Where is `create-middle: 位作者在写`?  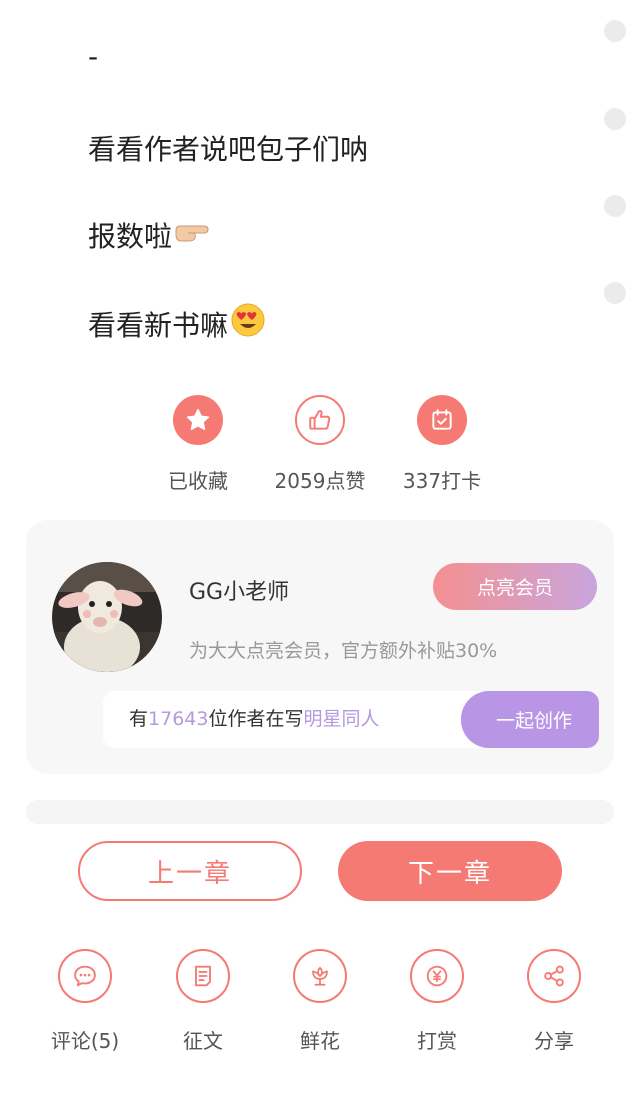
create-middle: 位作者在写 is located at coordinates (256, 719).